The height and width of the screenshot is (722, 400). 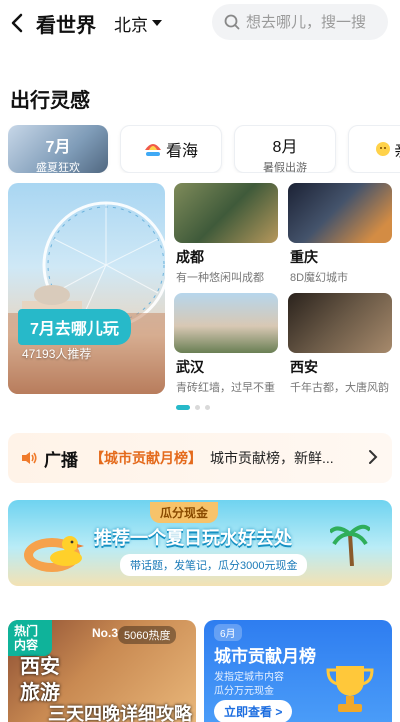 What do you see at coordinates (304, 367) in the screenshot?
I see `destination-name: 西安` at bounding box center [304, 367].